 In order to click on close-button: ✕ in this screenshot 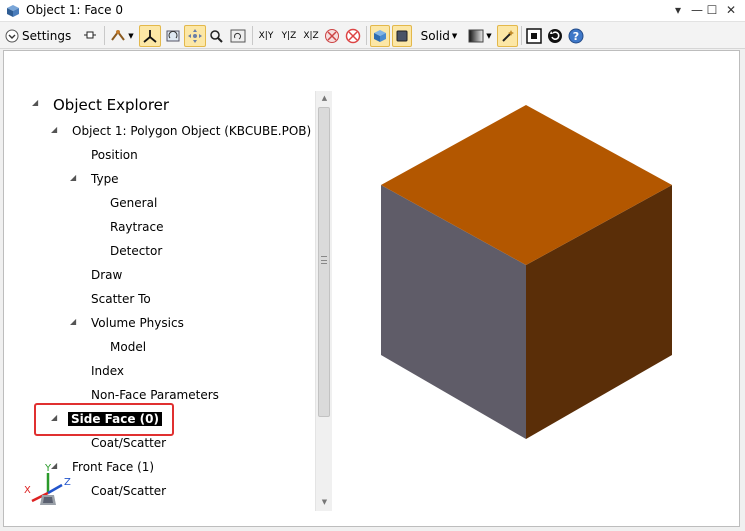, I will do `click(731, 10)`.